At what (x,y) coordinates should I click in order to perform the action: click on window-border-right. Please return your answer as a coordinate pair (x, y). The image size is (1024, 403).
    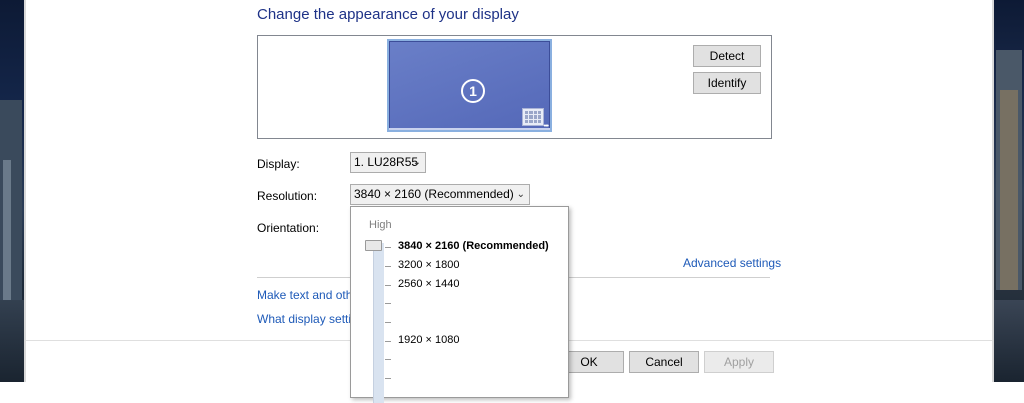
    Looking at the image, I should click on (993, 191).